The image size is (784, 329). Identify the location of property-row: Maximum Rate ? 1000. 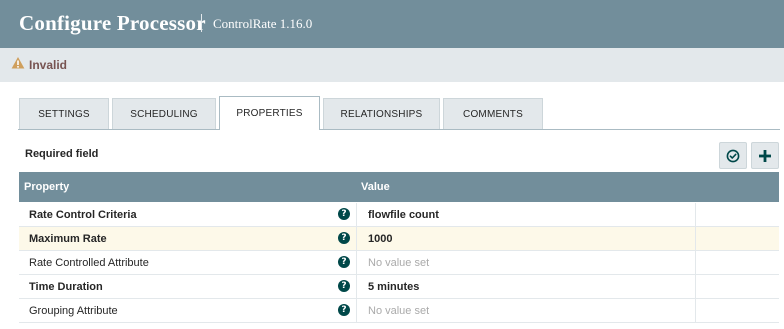
(399, 239).